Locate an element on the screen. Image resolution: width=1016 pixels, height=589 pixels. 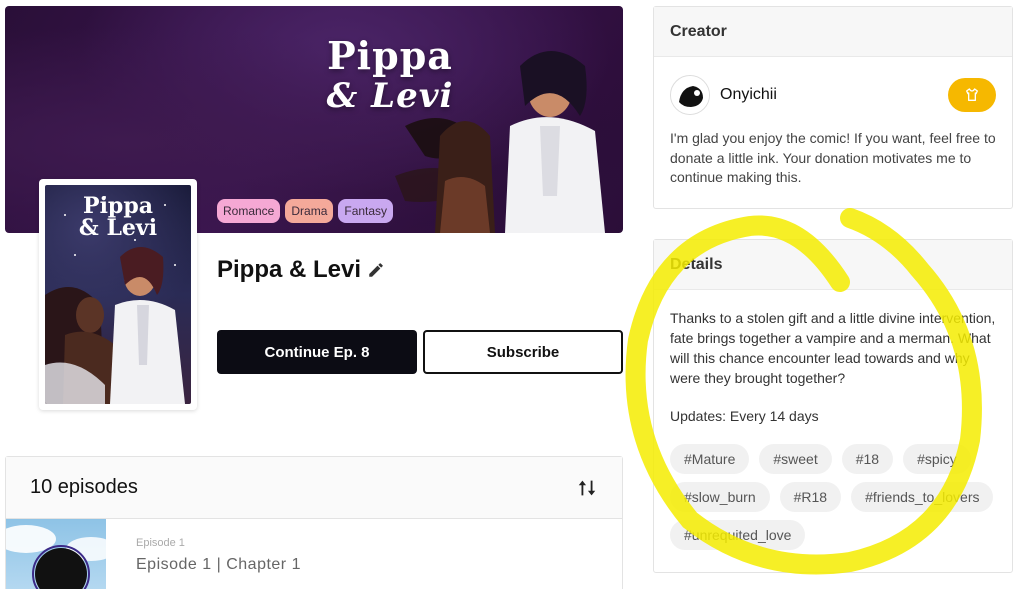
genre-tag-romance: Romance is located at coordinates (249, 211).